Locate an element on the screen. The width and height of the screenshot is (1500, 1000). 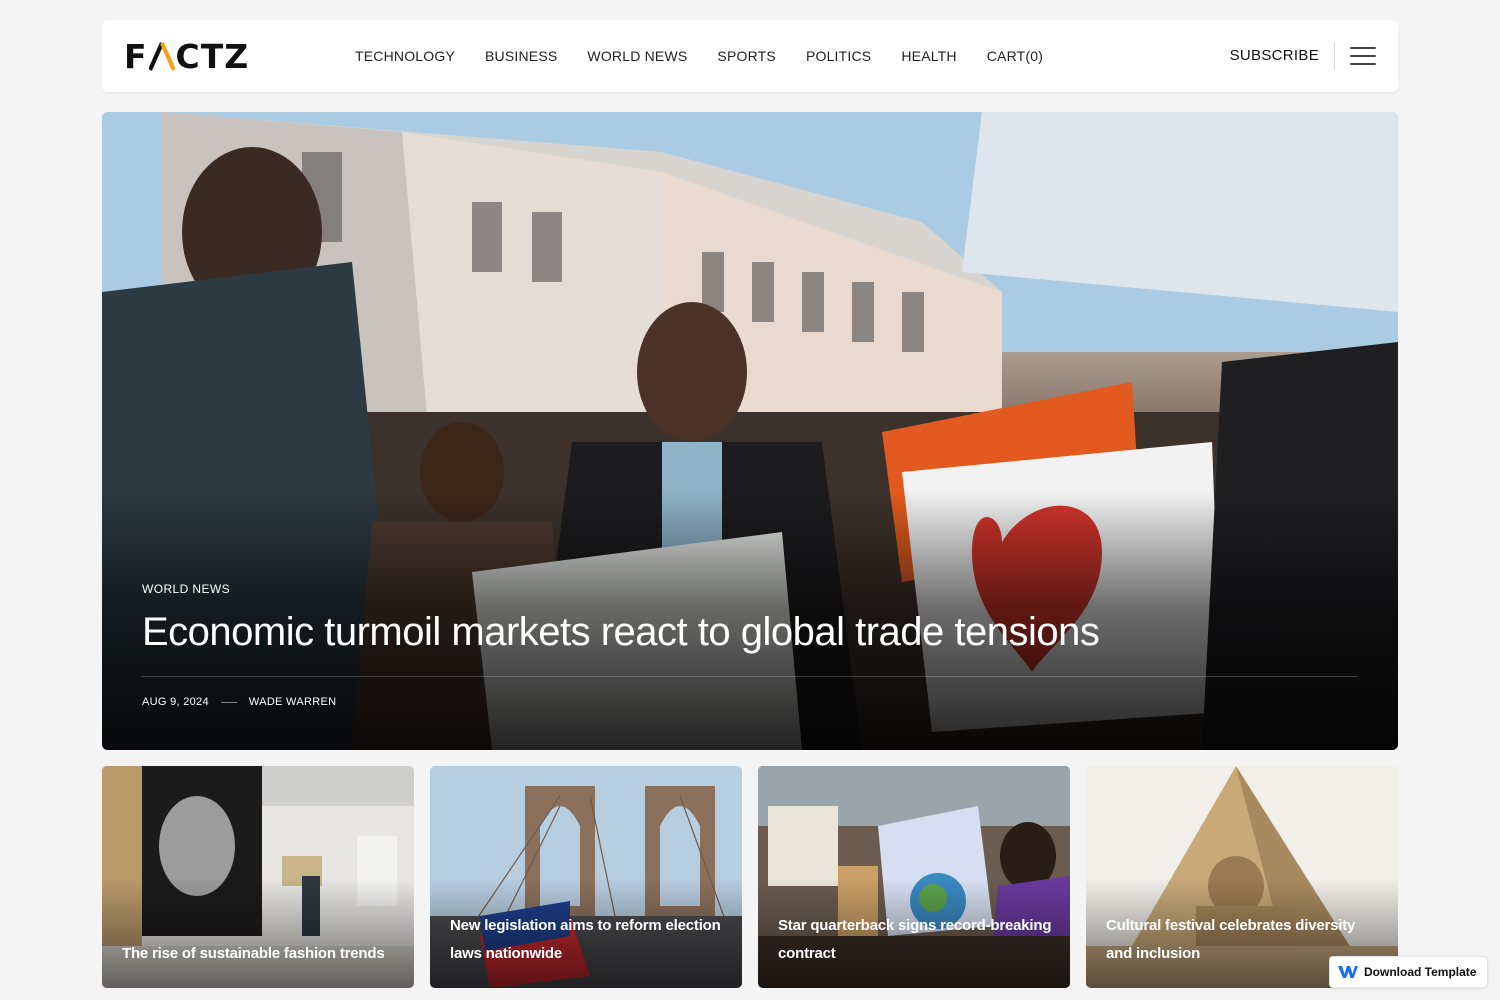
webflow-logo-icon is located at coordinates (1348, 972).